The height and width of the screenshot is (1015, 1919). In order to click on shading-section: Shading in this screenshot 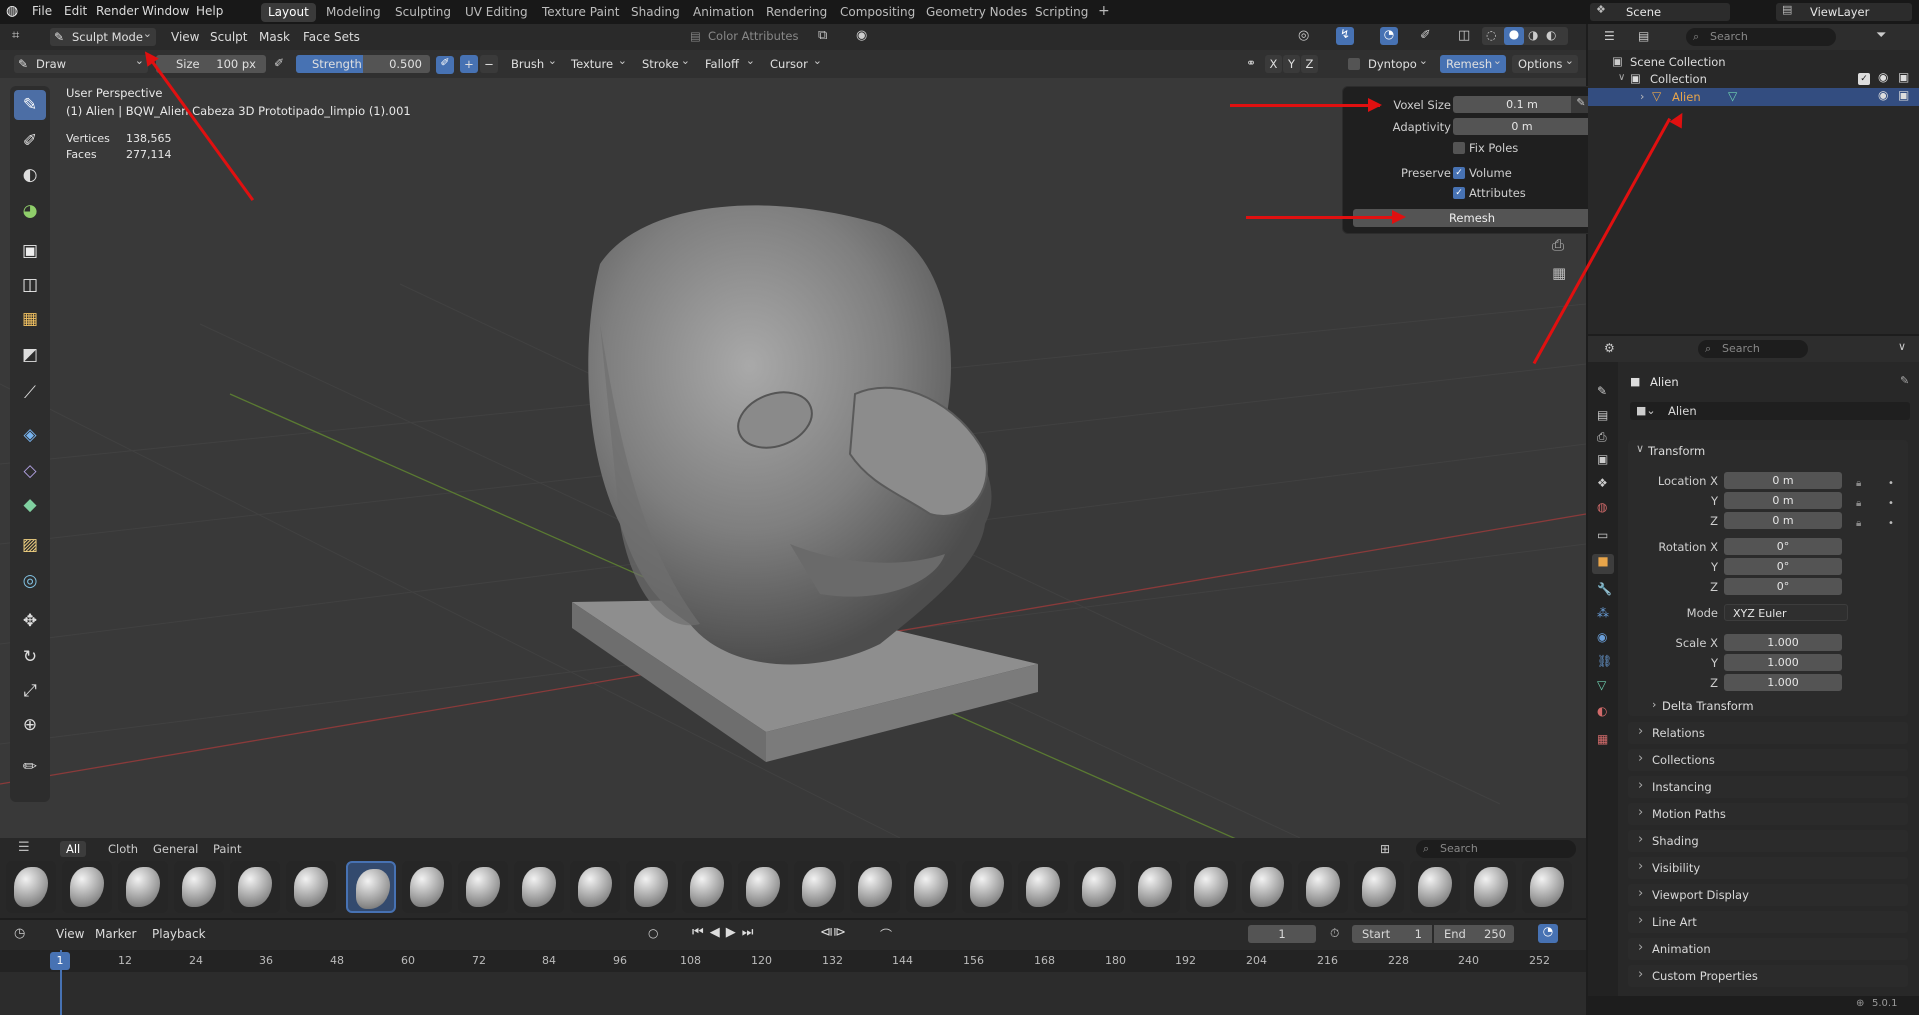, I will do `click(1768, 840)`.